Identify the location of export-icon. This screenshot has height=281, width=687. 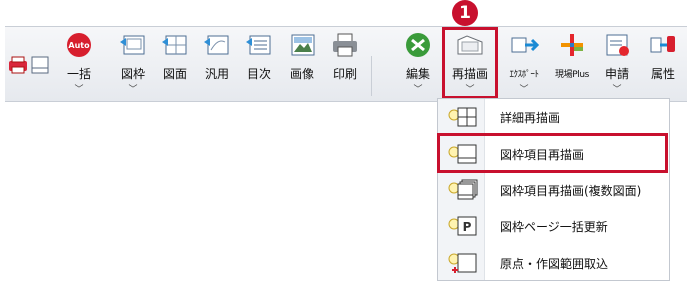
(524, 45).